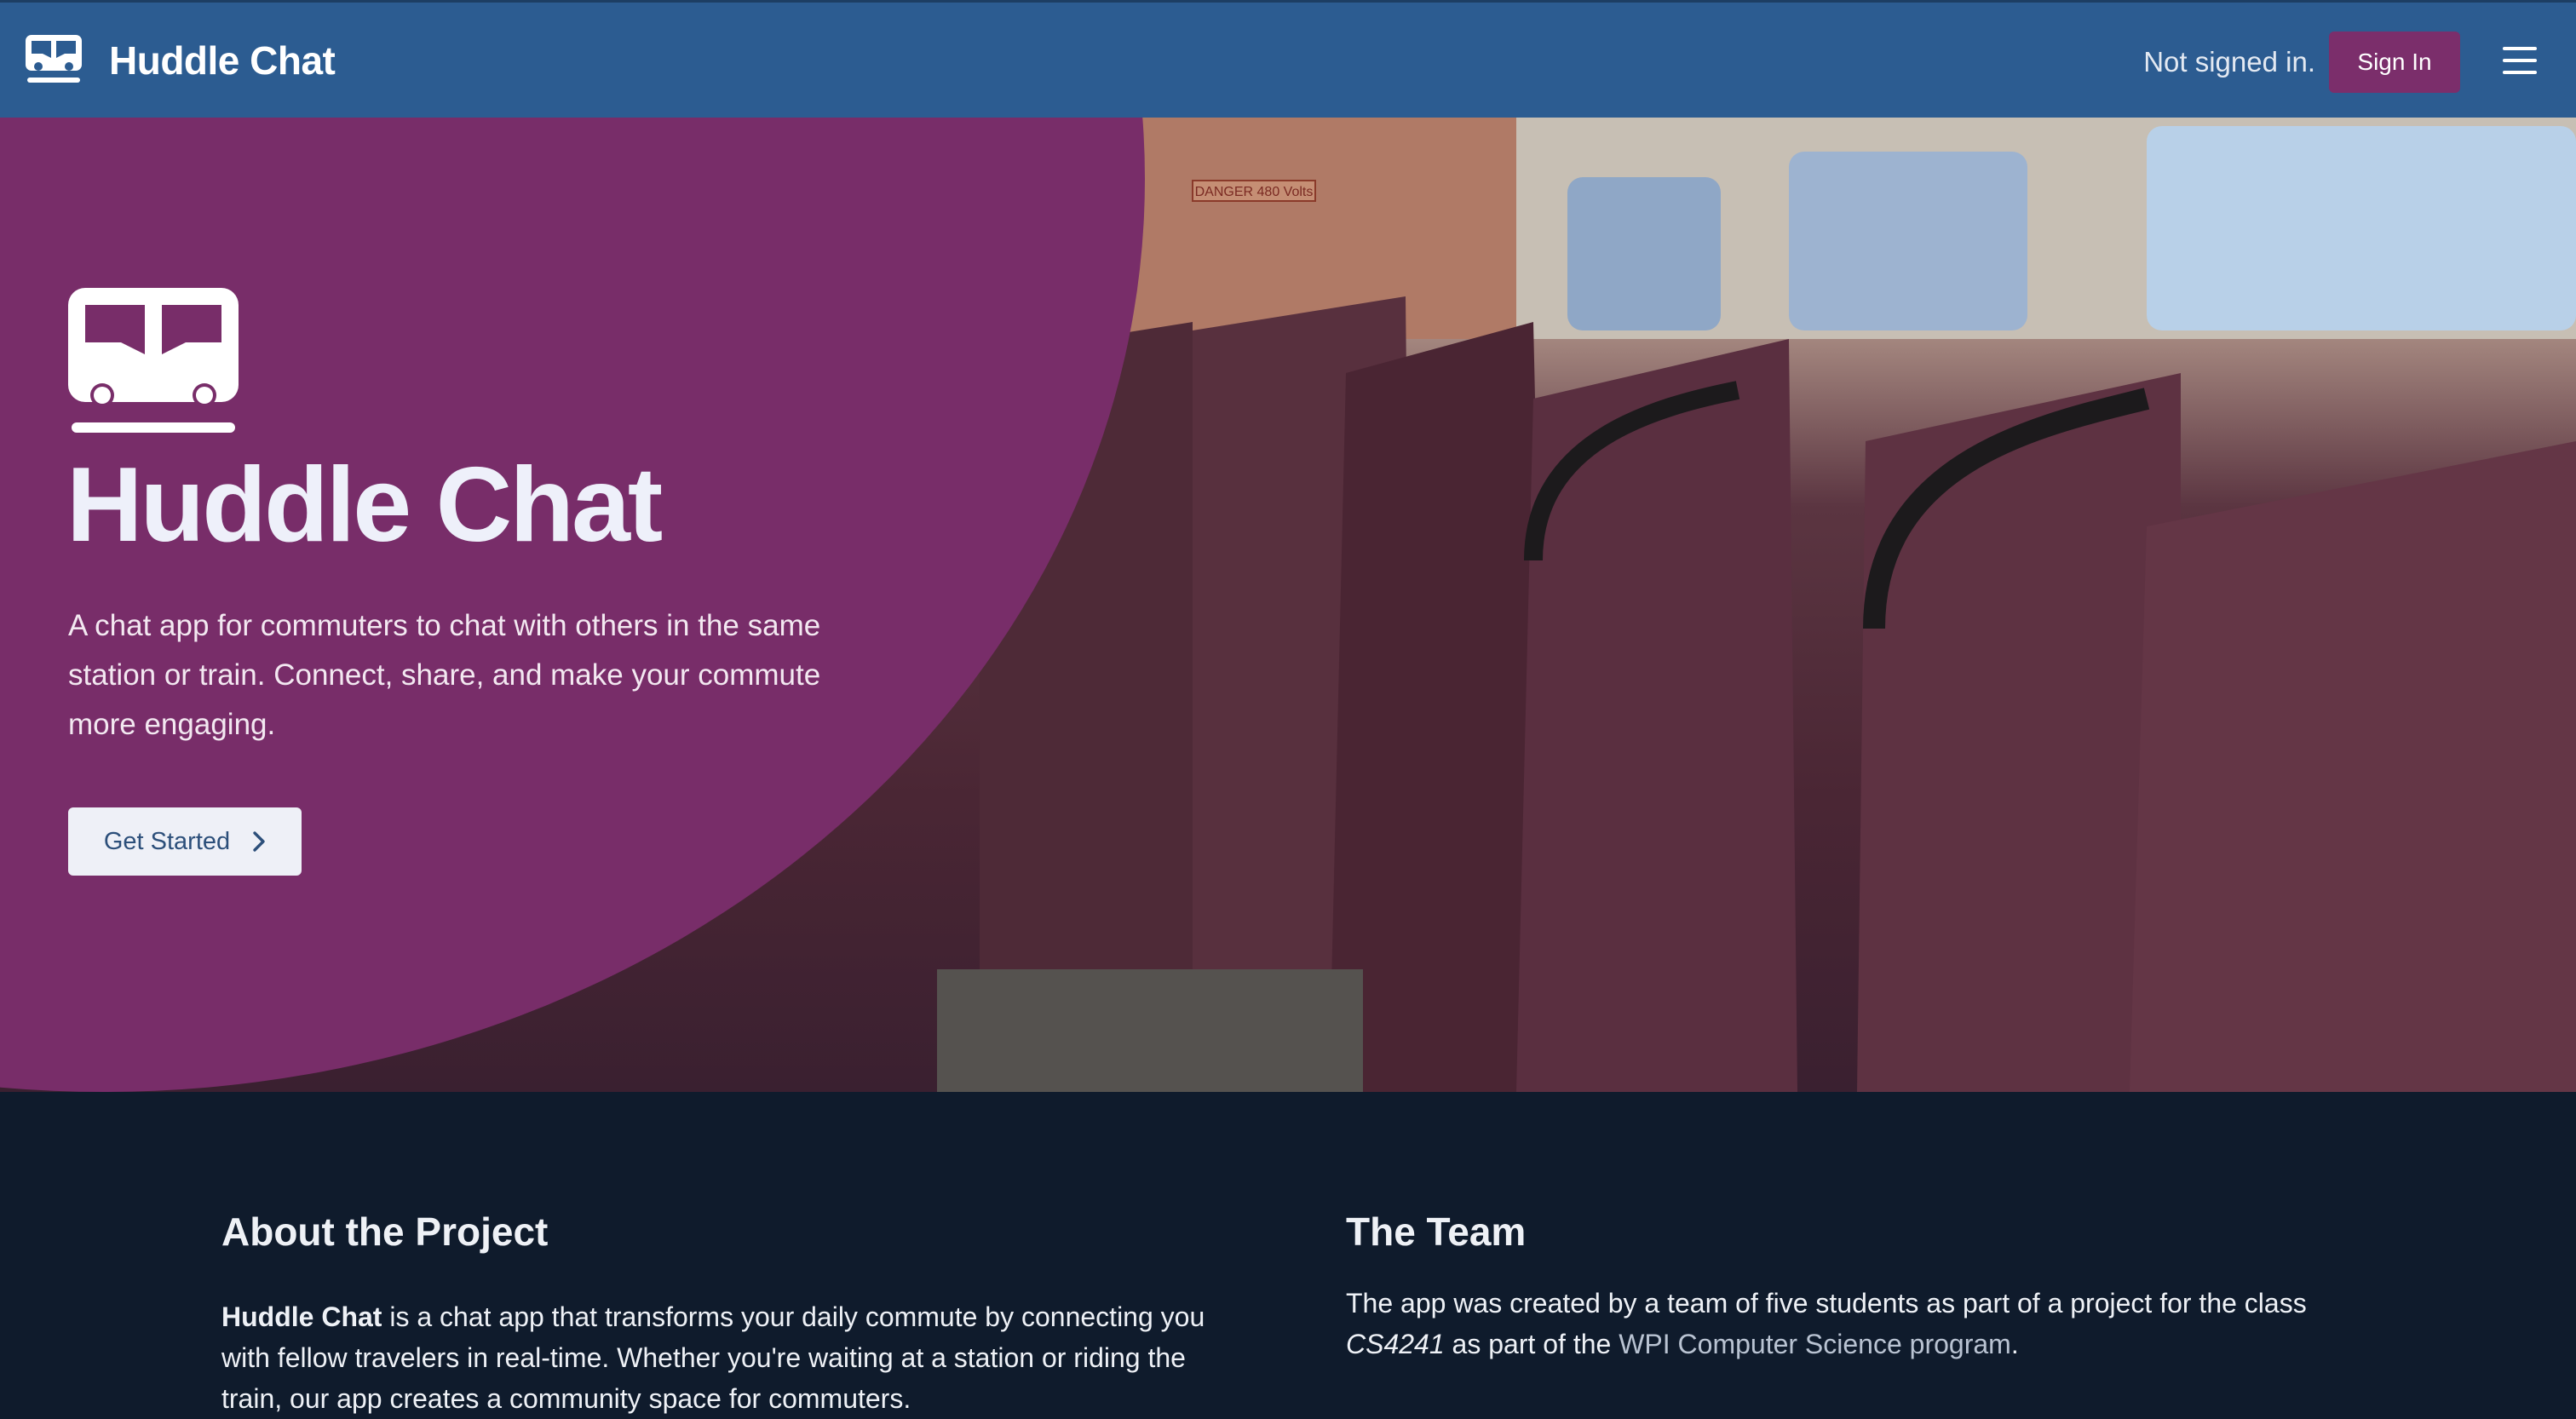 The height and width of the screenshot is (1419, 2576). What do you see at coordinates (2520, 62) in the screenshot?
I see `menu-icon` at bounding box center [2520, 62].